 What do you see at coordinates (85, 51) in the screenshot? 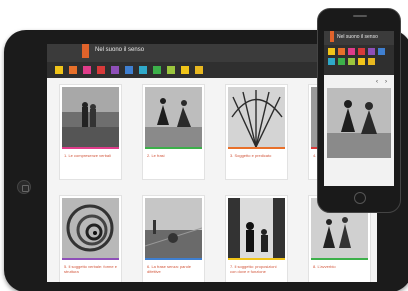
I see `app-logo` at bounding box center [85, 51].